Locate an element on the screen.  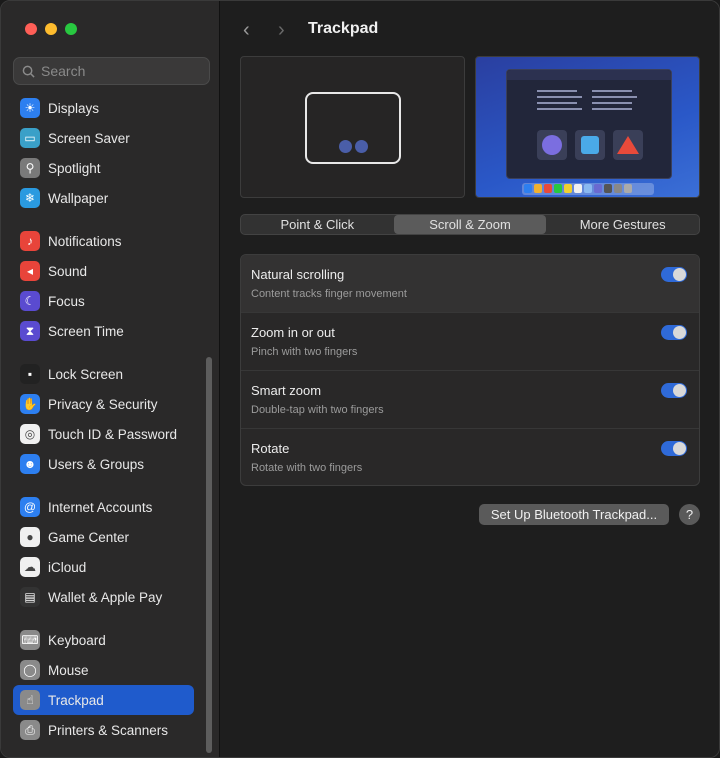
sidebar-item-trackpad: ☝ Trackpad is located at coordinates (103, 700).